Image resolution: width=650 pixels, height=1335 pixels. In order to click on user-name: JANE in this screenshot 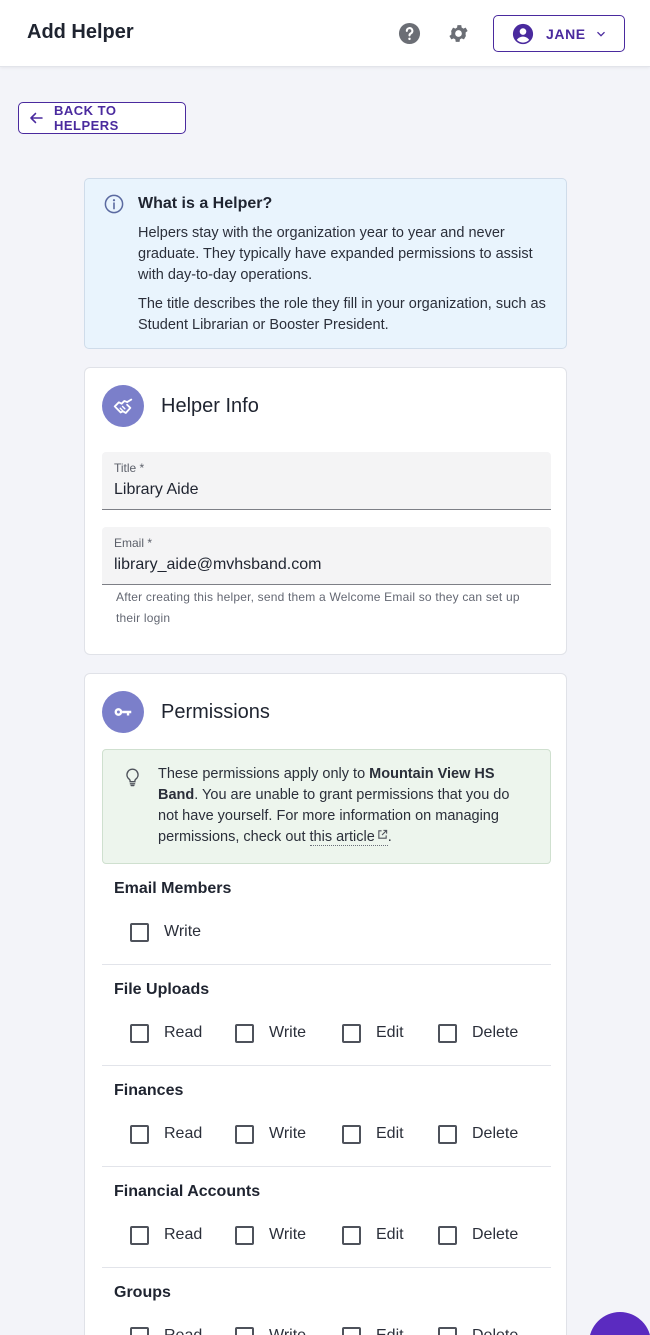, I will do `click(566, 33)`.